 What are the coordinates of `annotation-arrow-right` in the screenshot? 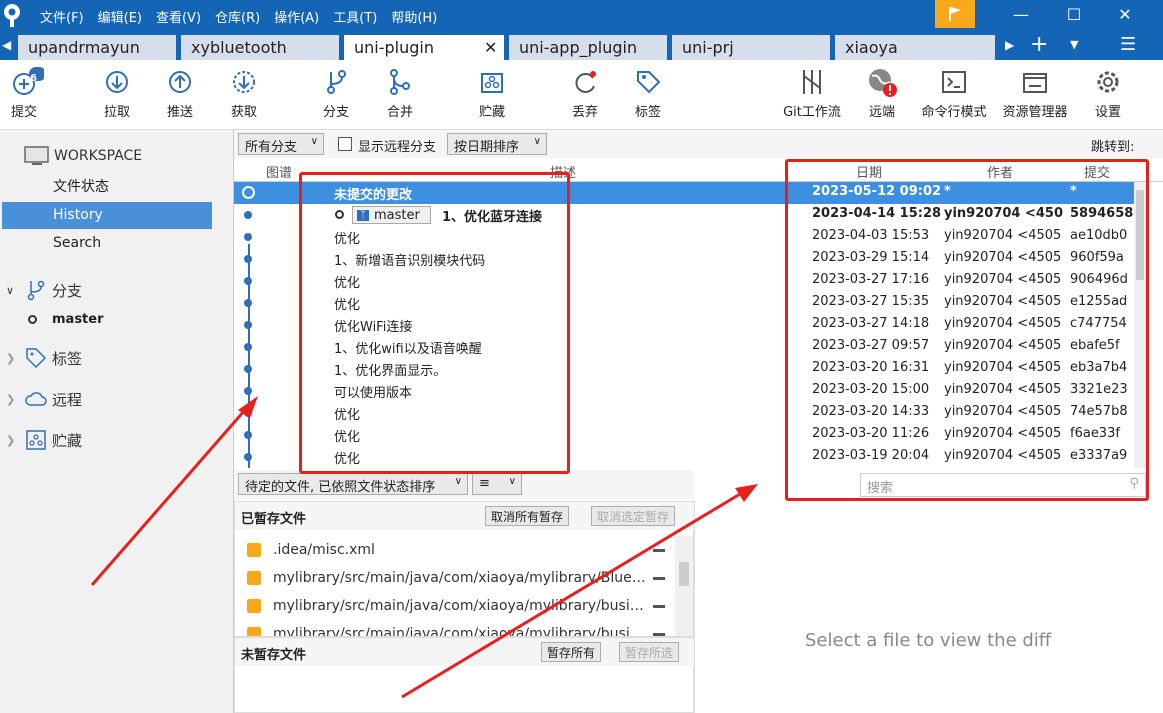 It's located at (571, 595).